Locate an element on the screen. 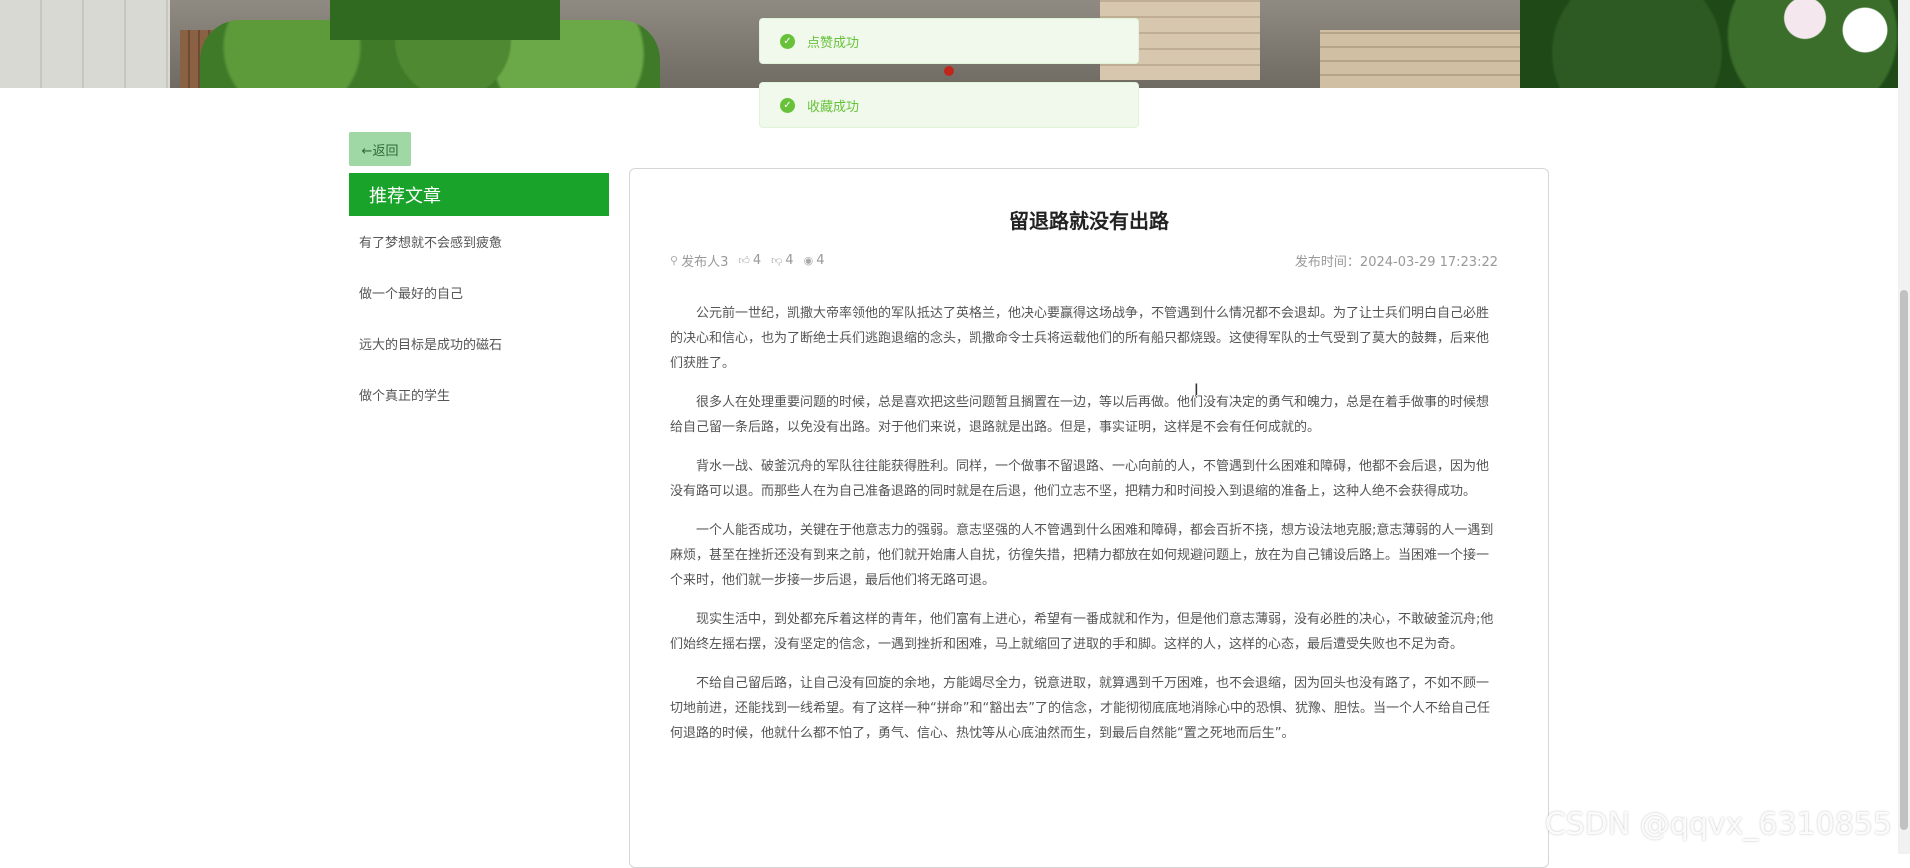 Image resolution: width=1910 pixels, height=868 pixels. article-title: 留退路就没有出路 is located at coordinates (1089, 219).